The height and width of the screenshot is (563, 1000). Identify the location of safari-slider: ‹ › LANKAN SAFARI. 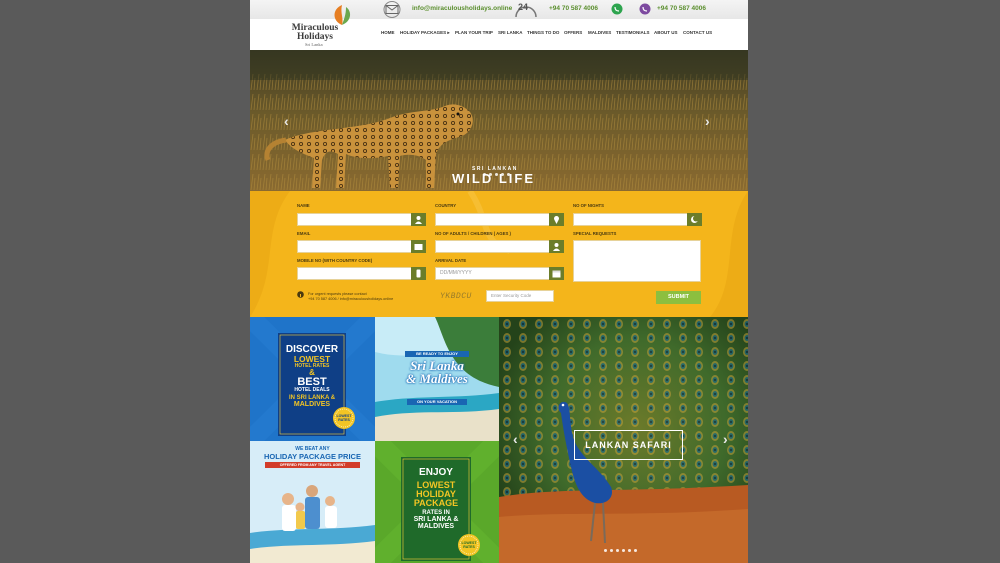
(623, 440).